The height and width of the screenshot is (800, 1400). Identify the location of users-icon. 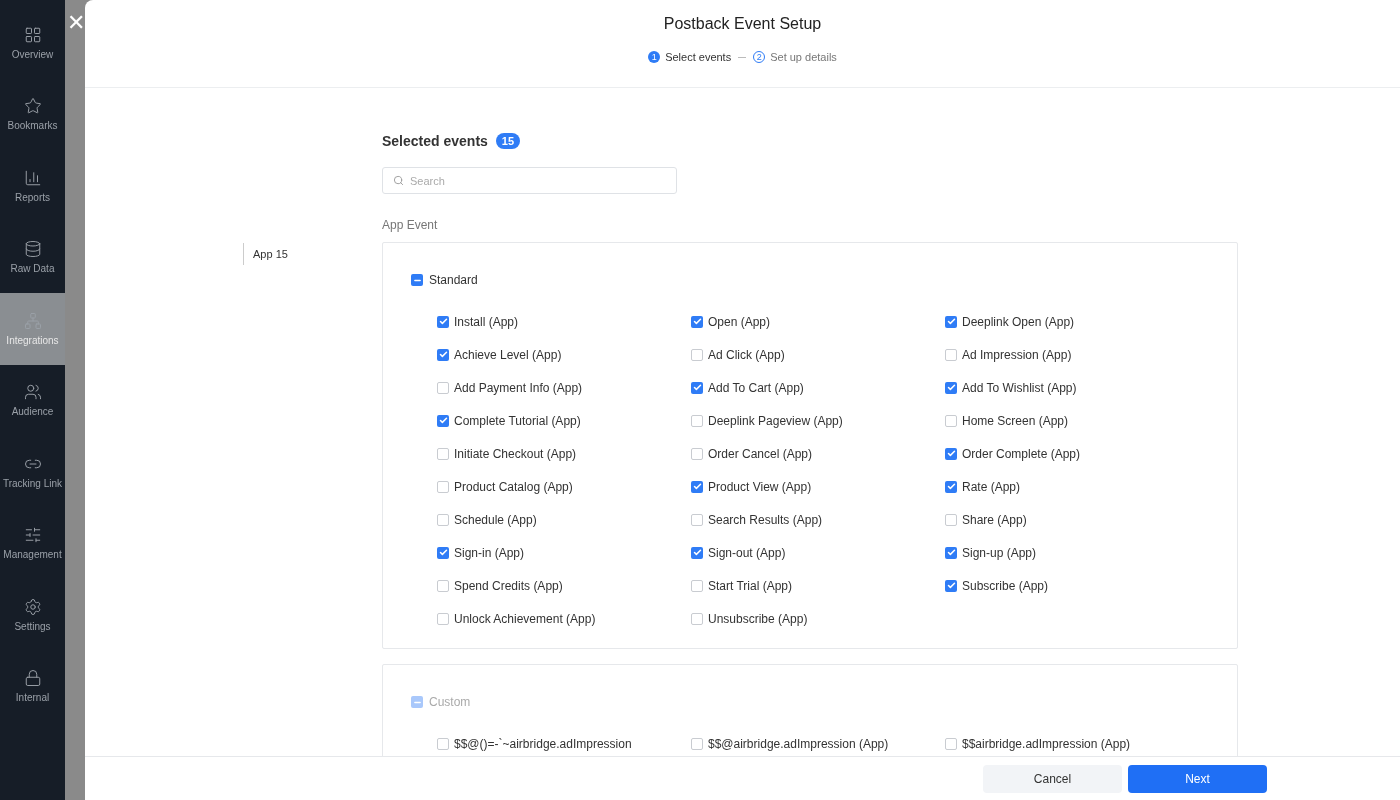
(32, 392).